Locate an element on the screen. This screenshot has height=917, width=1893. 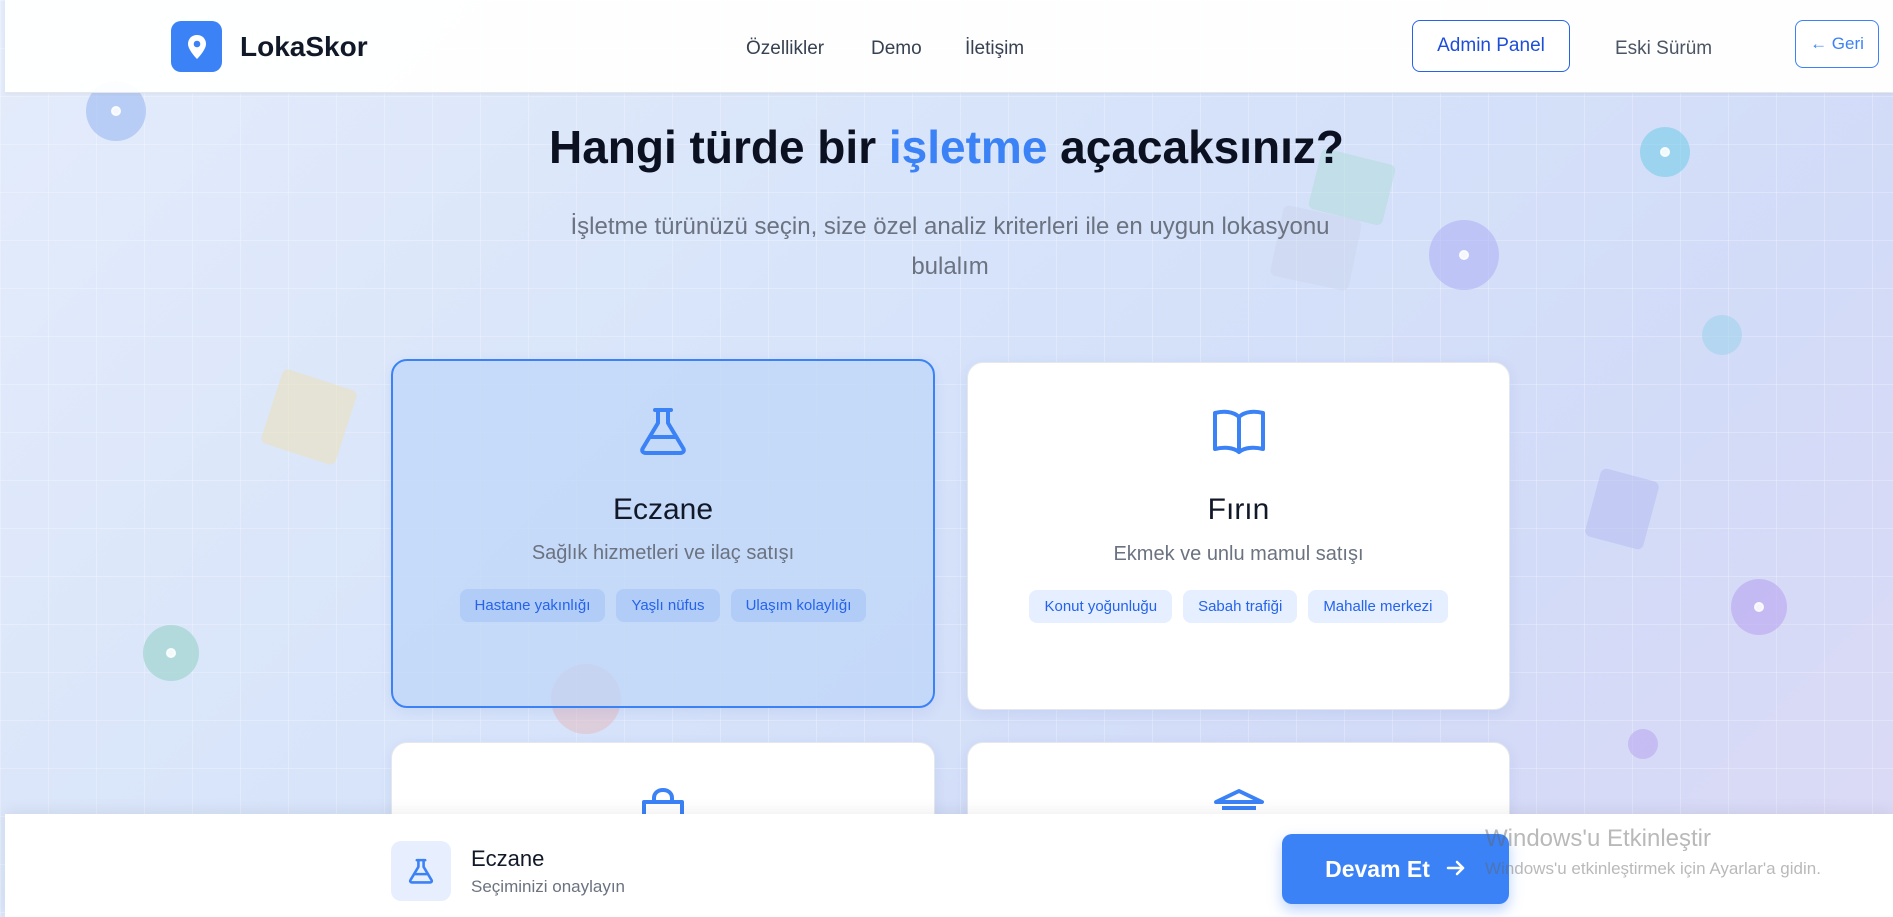
continue-button: Devam Et is located at coordinates (1395, 869).